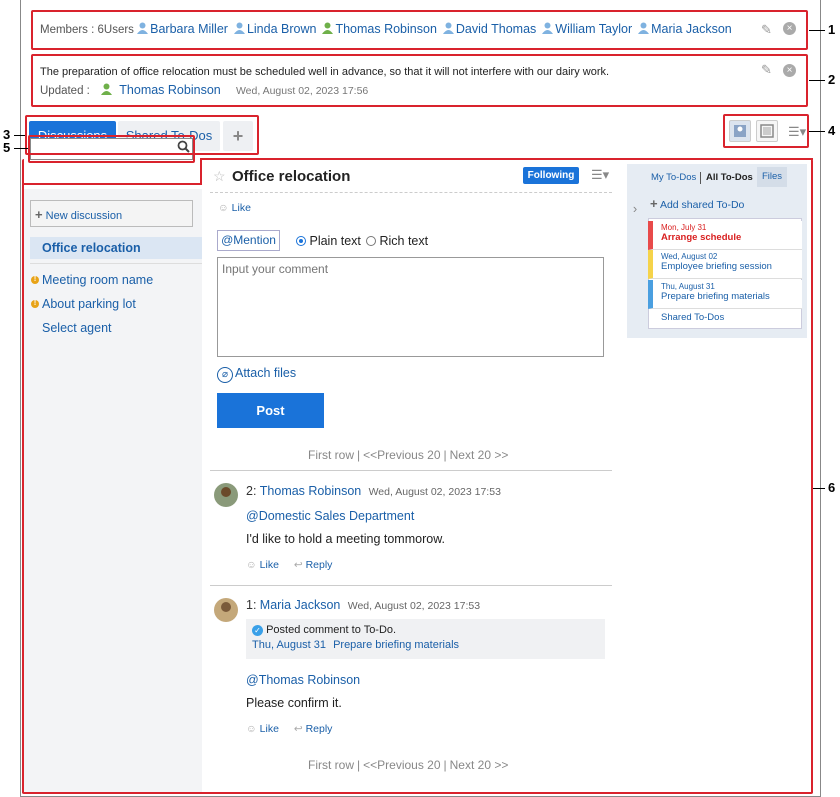 The image size is (840, 797). I want to click on callout-box-6-top, so click(506, 159).